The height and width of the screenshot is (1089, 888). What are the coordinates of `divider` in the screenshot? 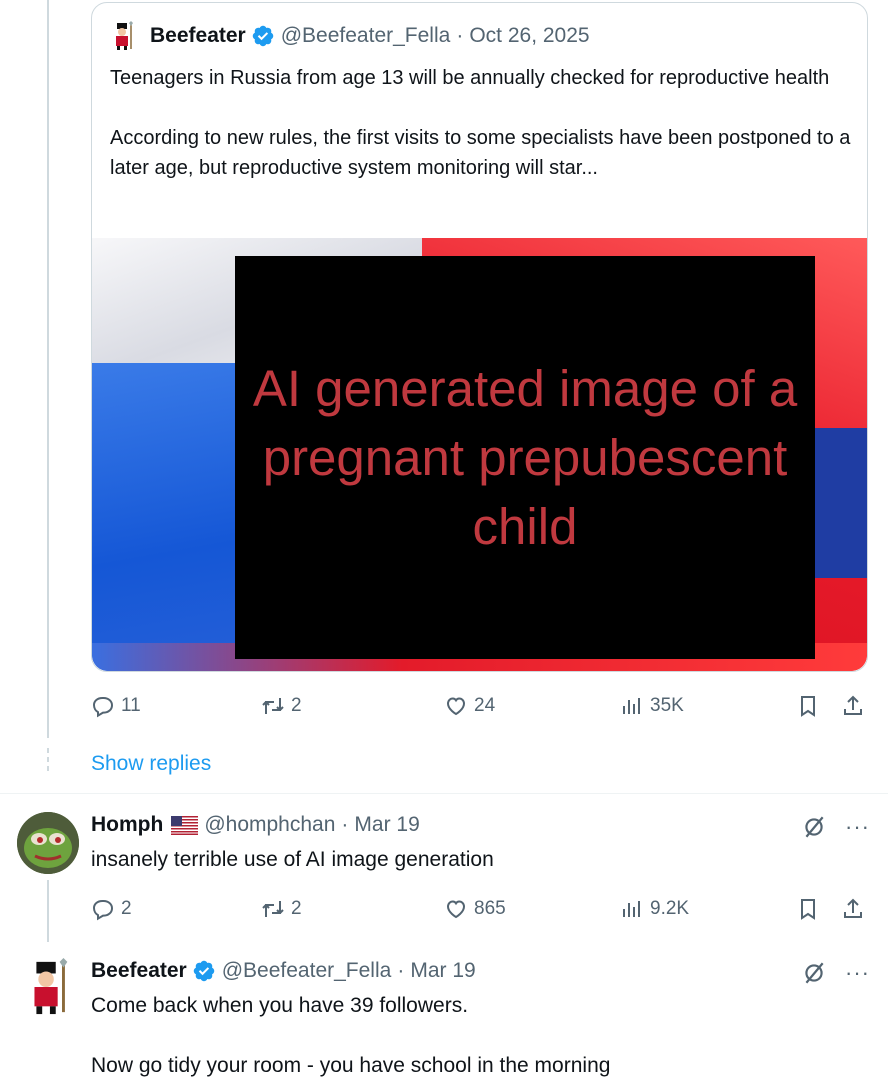 It's located at (444, 793).